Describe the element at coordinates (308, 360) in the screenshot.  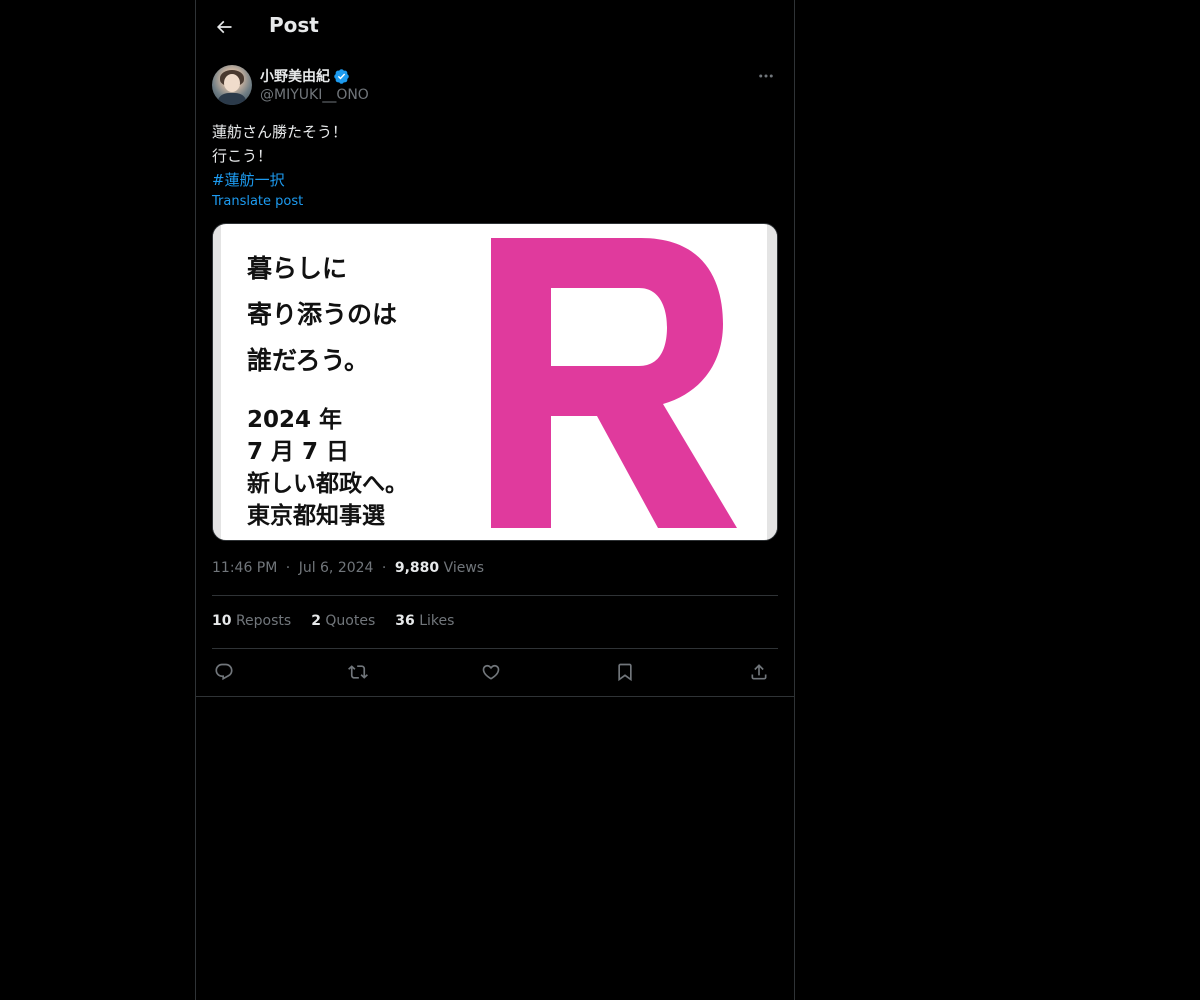
I see `image-text-line: 誰だろう。` at that location.